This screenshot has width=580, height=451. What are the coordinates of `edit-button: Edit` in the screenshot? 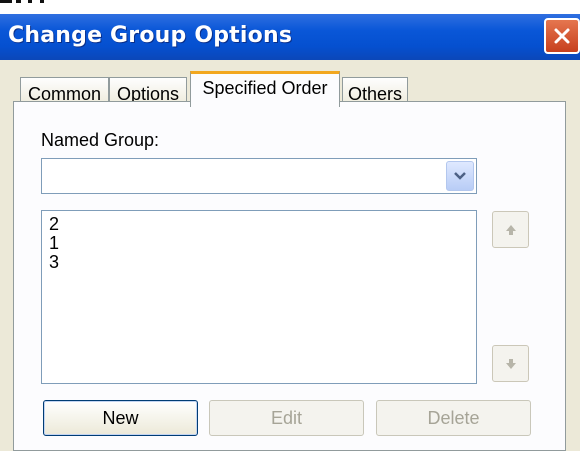 It's located at (286, 418).